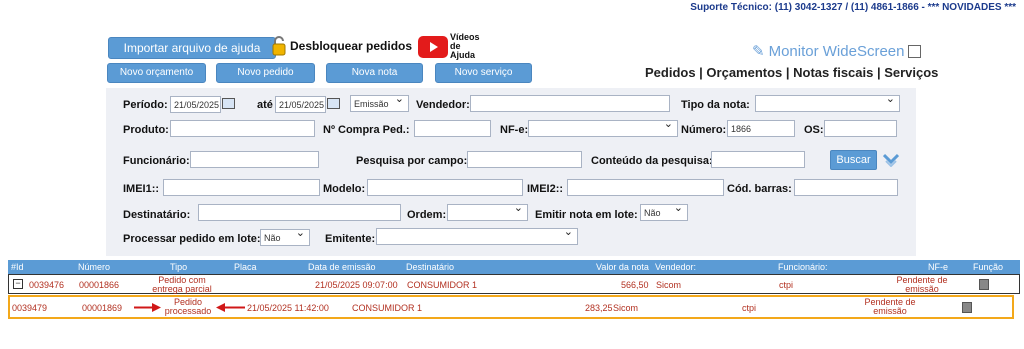 Image resolution: width=1024 pixels, height=349 pixels. Describe the element at coordinates (195, 104) in the screenshot. I see `period-from-input: 21/05/2025` at that location.